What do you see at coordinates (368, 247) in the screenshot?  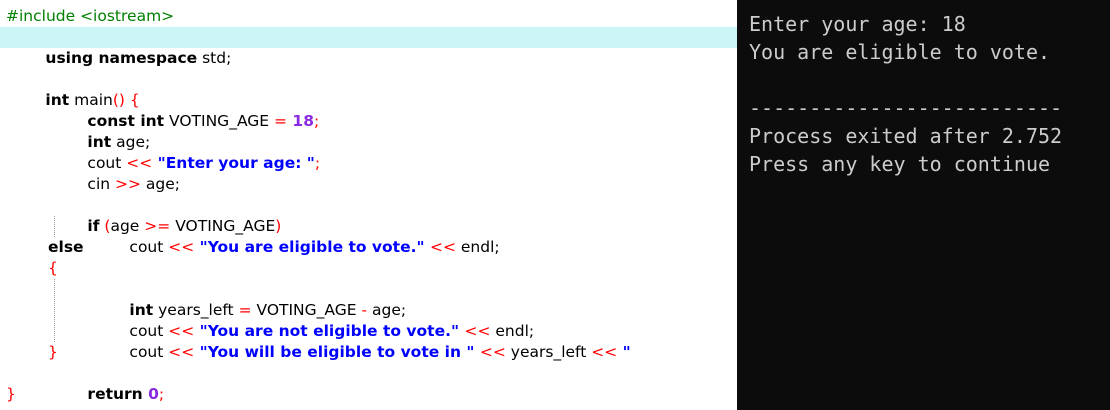 I see `code-line-12: else` at bounding box center [368, 247].